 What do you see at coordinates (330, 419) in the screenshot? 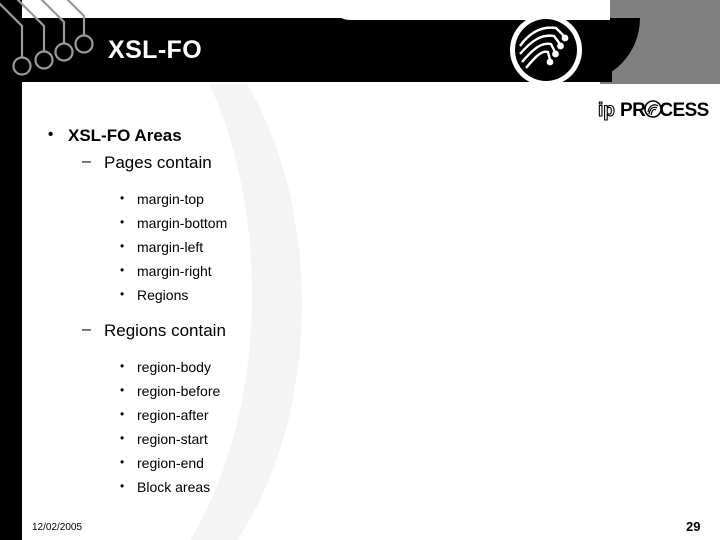
I see `list-item: • region-after` at bounding box center [330, 419].